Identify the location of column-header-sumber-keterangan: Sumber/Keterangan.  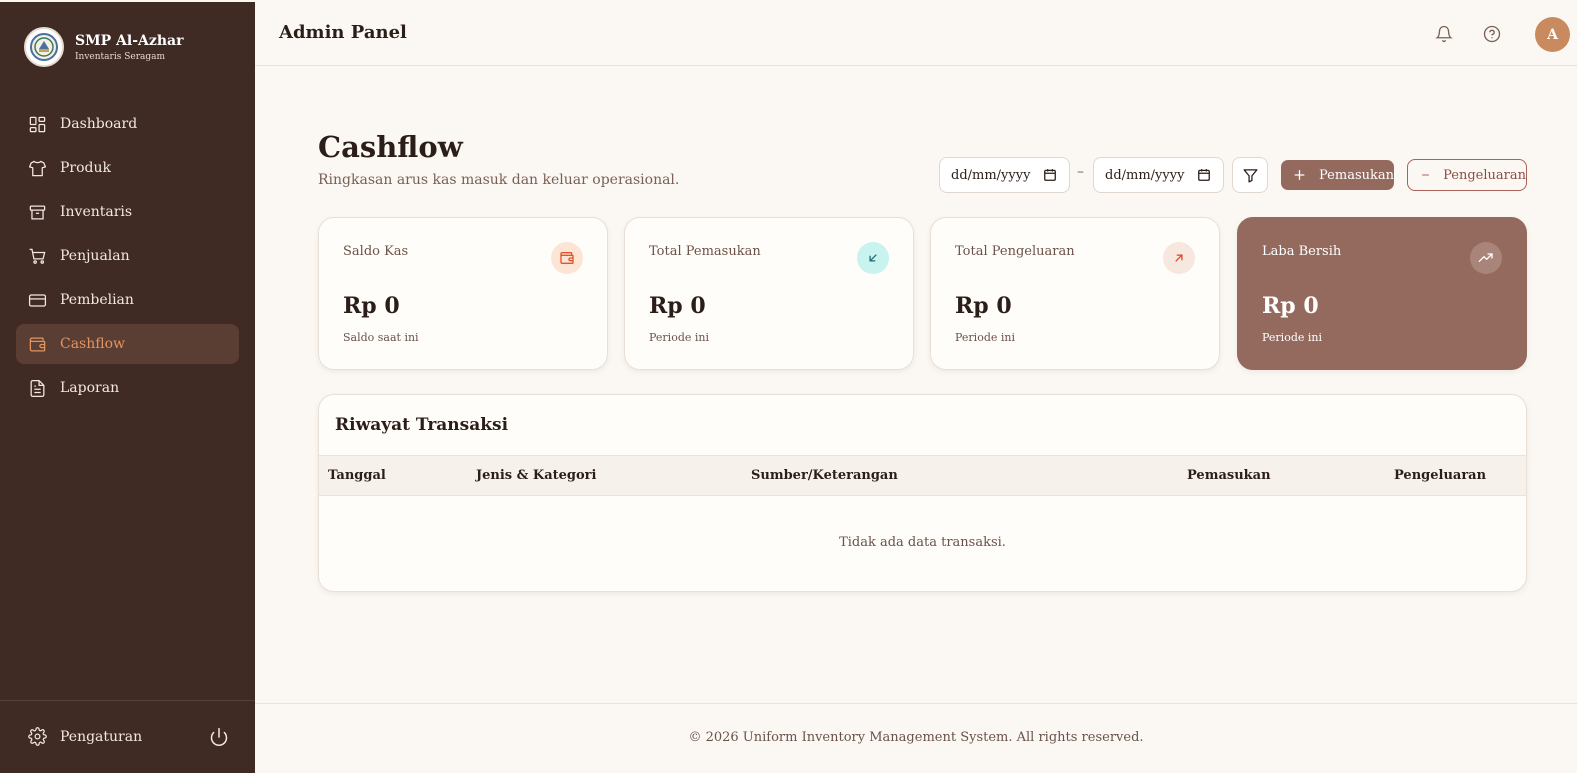
(824, 475).